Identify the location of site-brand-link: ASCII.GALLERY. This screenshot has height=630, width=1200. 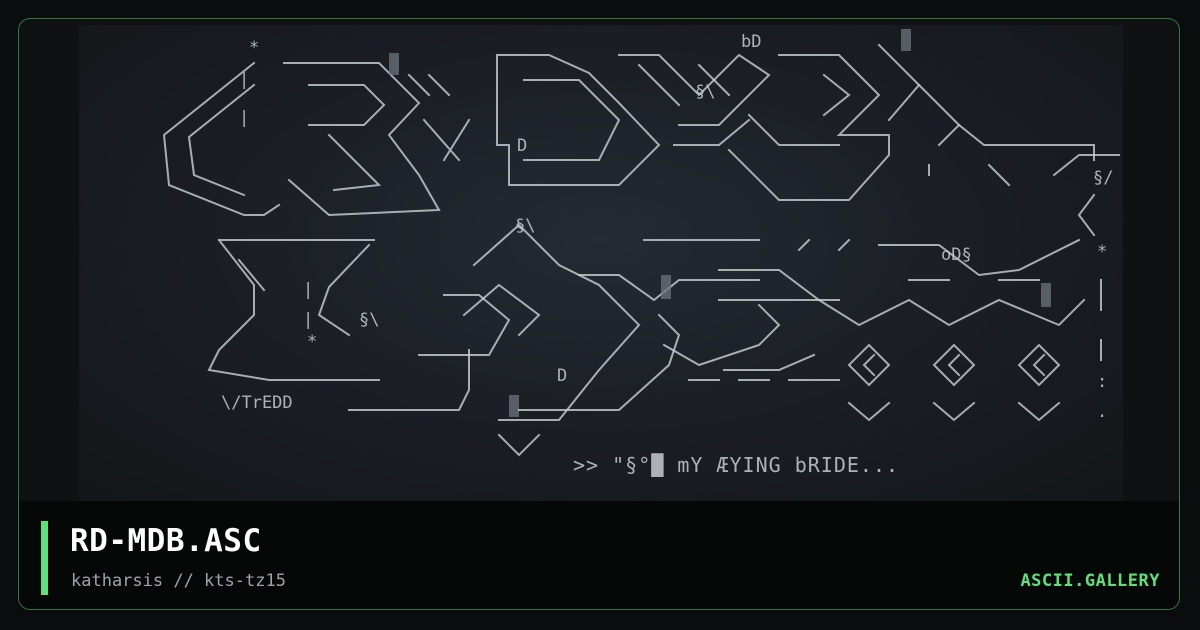
(1090, 581).